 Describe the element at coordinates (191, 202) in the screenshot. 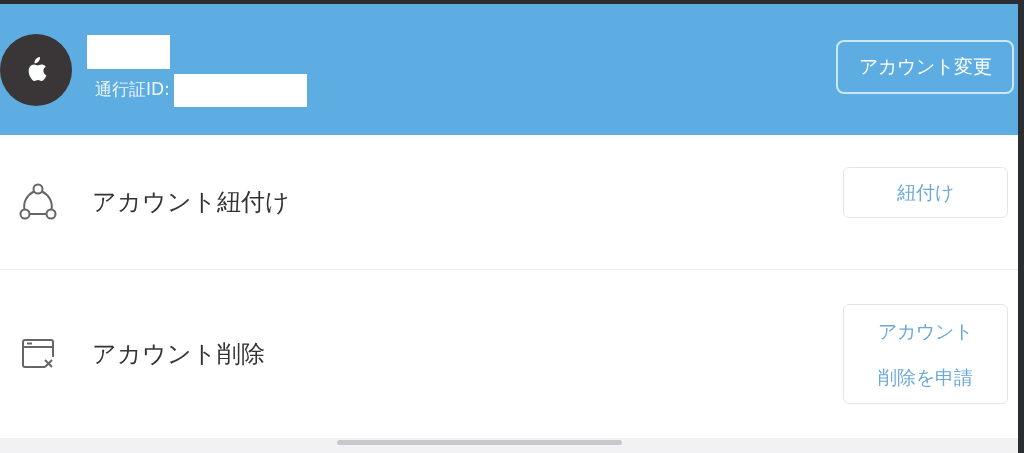

I see `row-label: アカウント紐付け` at that location.